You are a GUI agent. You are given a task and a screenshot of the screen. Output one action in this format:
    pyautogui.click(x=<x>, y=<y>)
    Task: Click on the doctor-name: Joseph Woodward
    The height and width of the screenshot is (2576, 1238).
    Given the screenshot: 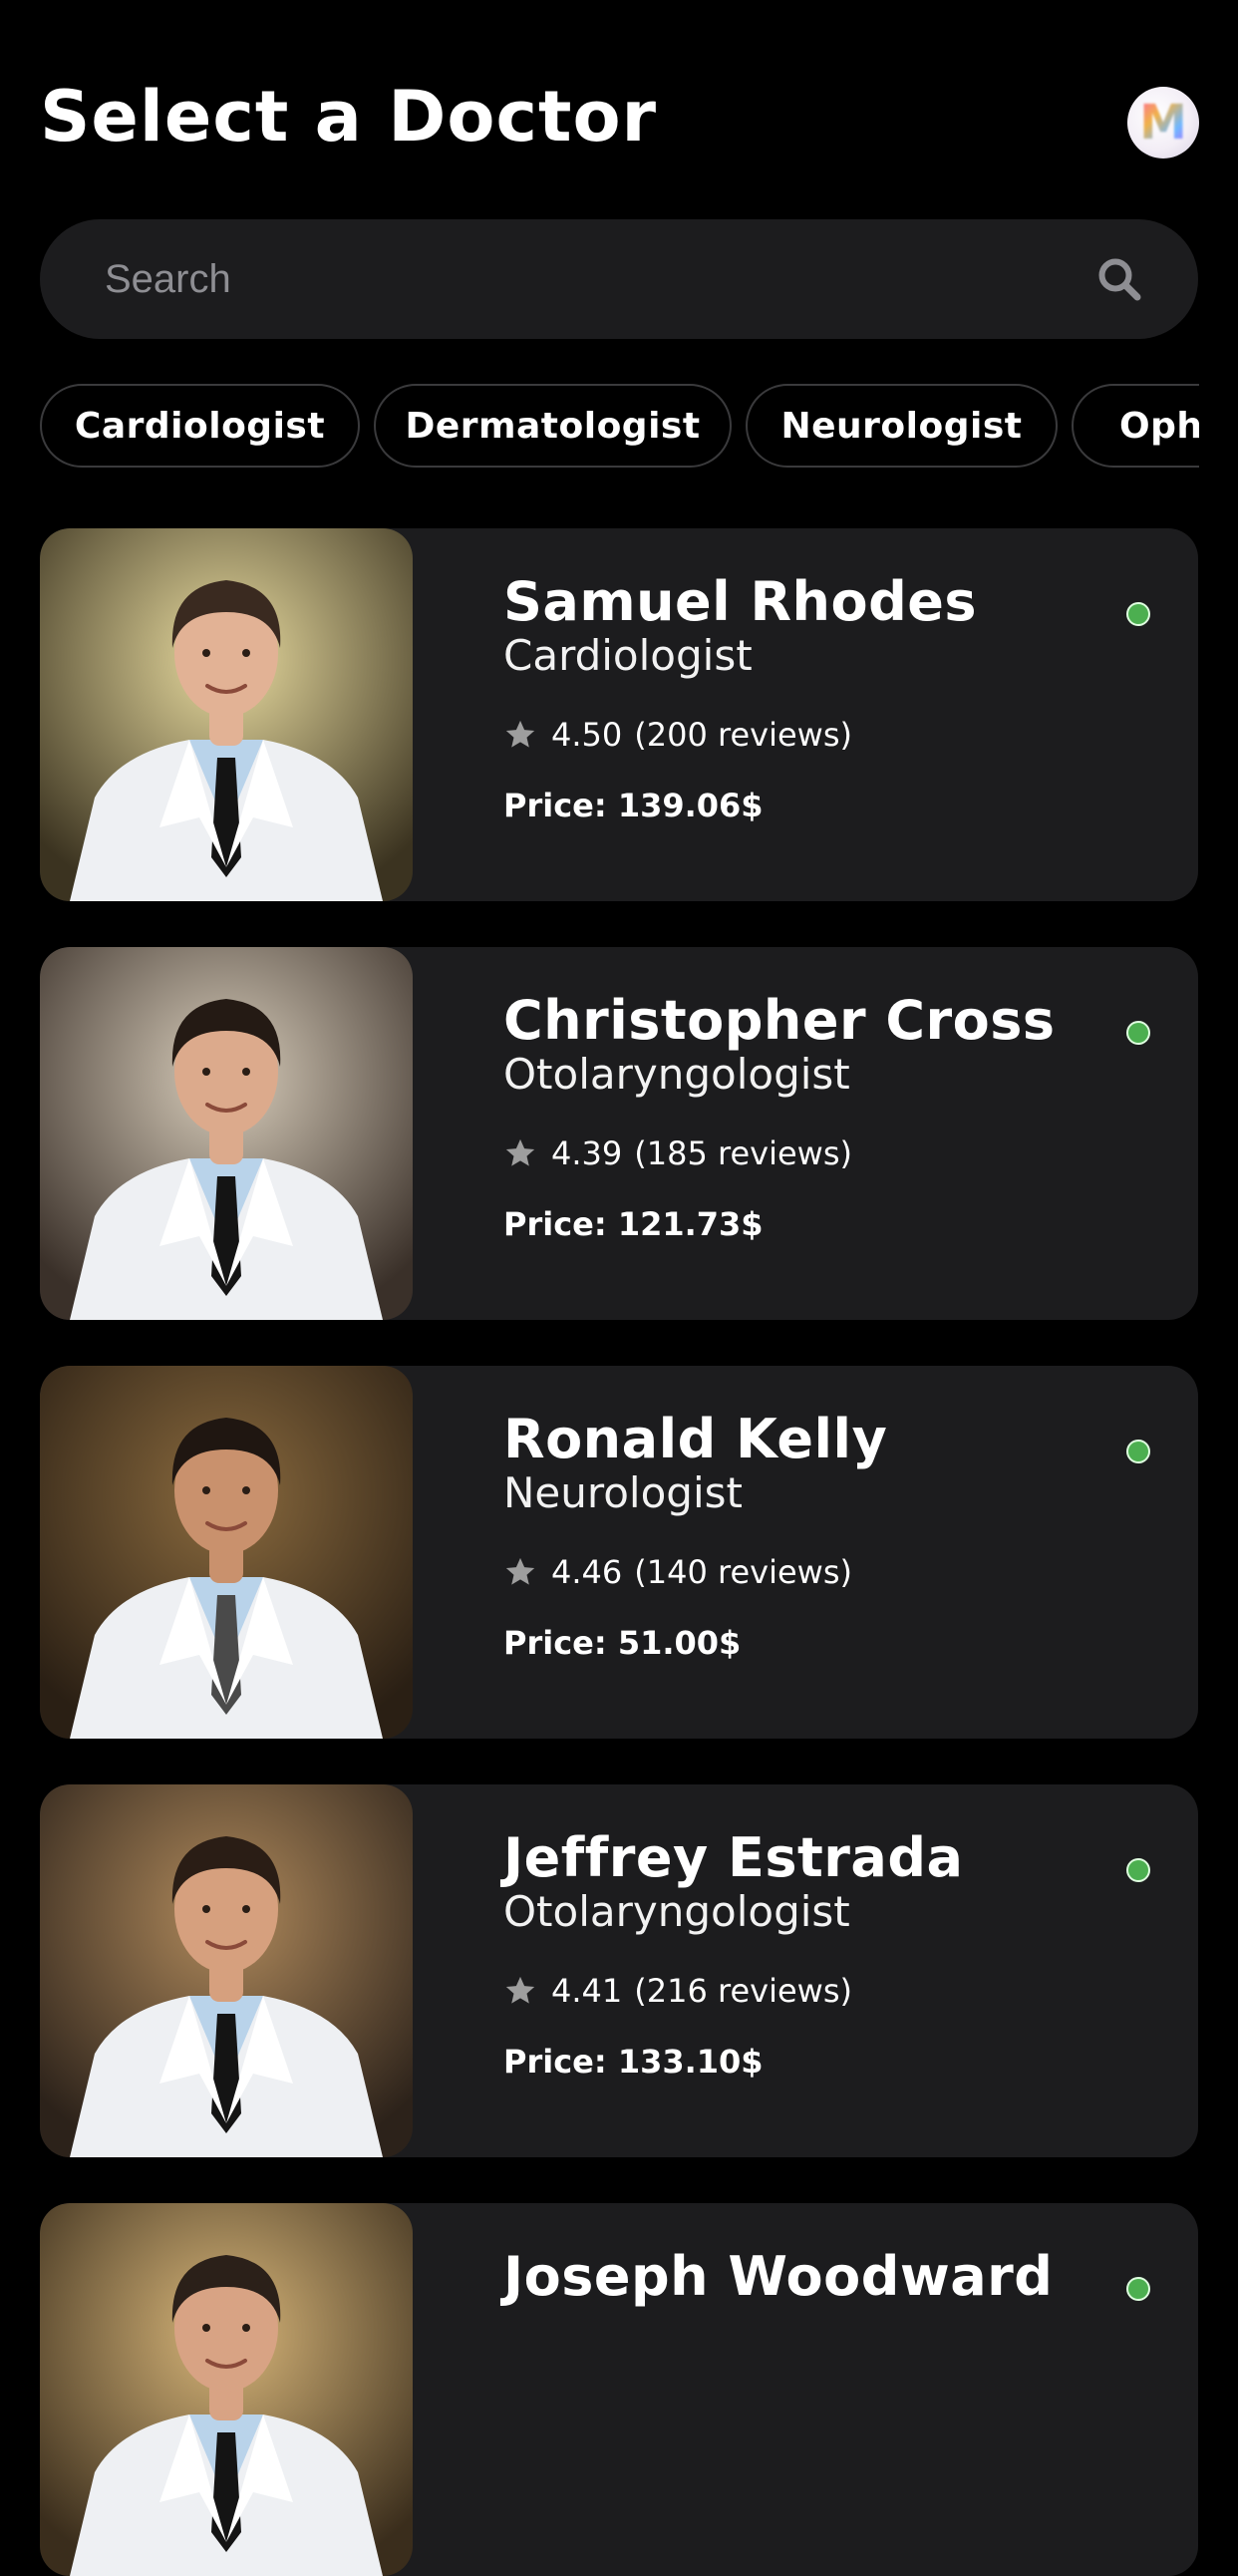 What is the action you would take?
    pyautogui.click(x=778, y=2276)
    